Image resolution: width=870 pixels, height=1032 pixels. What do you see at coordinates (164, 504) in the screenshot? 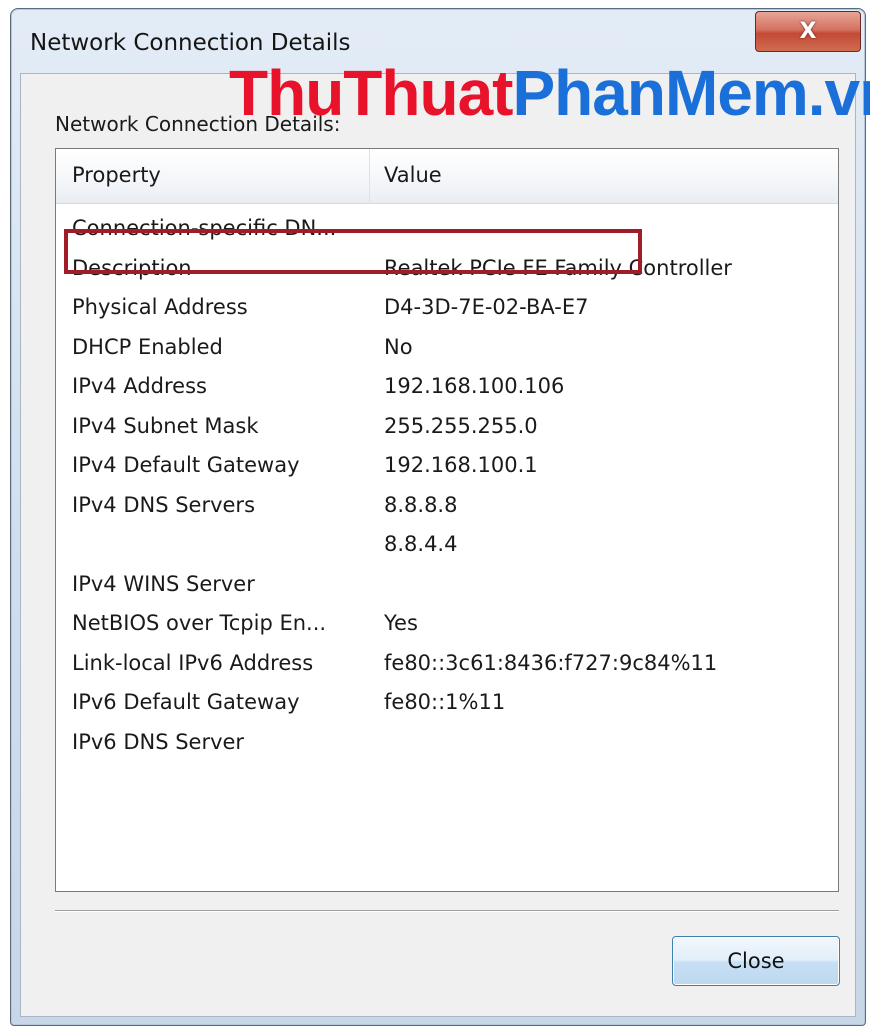
I see `property-cell: IPv4 DNS Servers` at bounding box center [164, 504].